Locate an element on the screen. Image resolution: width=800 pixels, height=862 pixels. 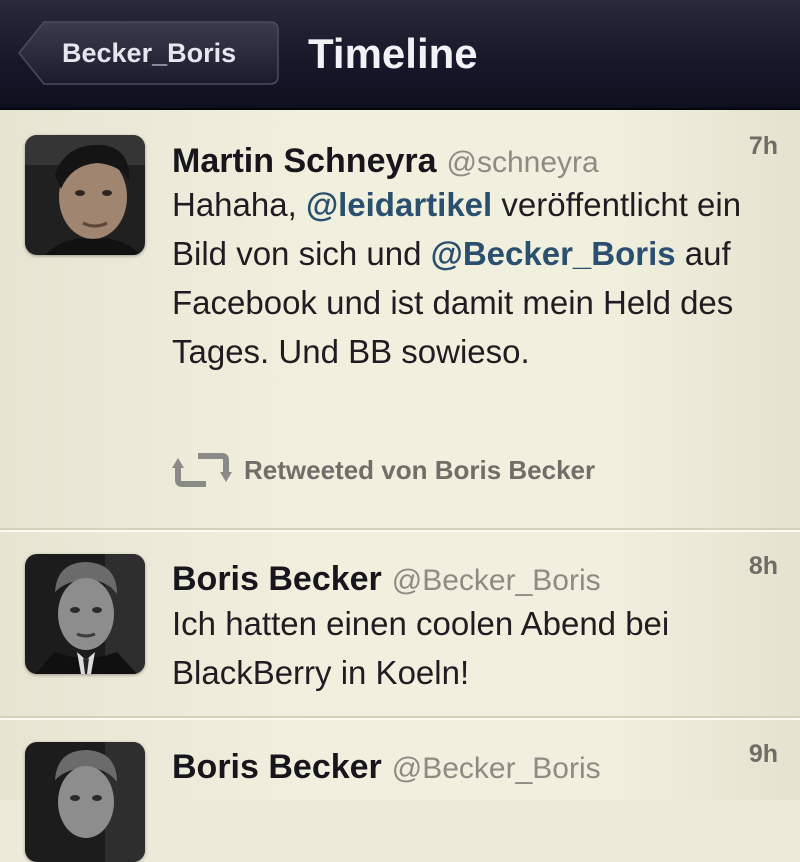
page-title: Timeline is located at coordinates (393, 53).